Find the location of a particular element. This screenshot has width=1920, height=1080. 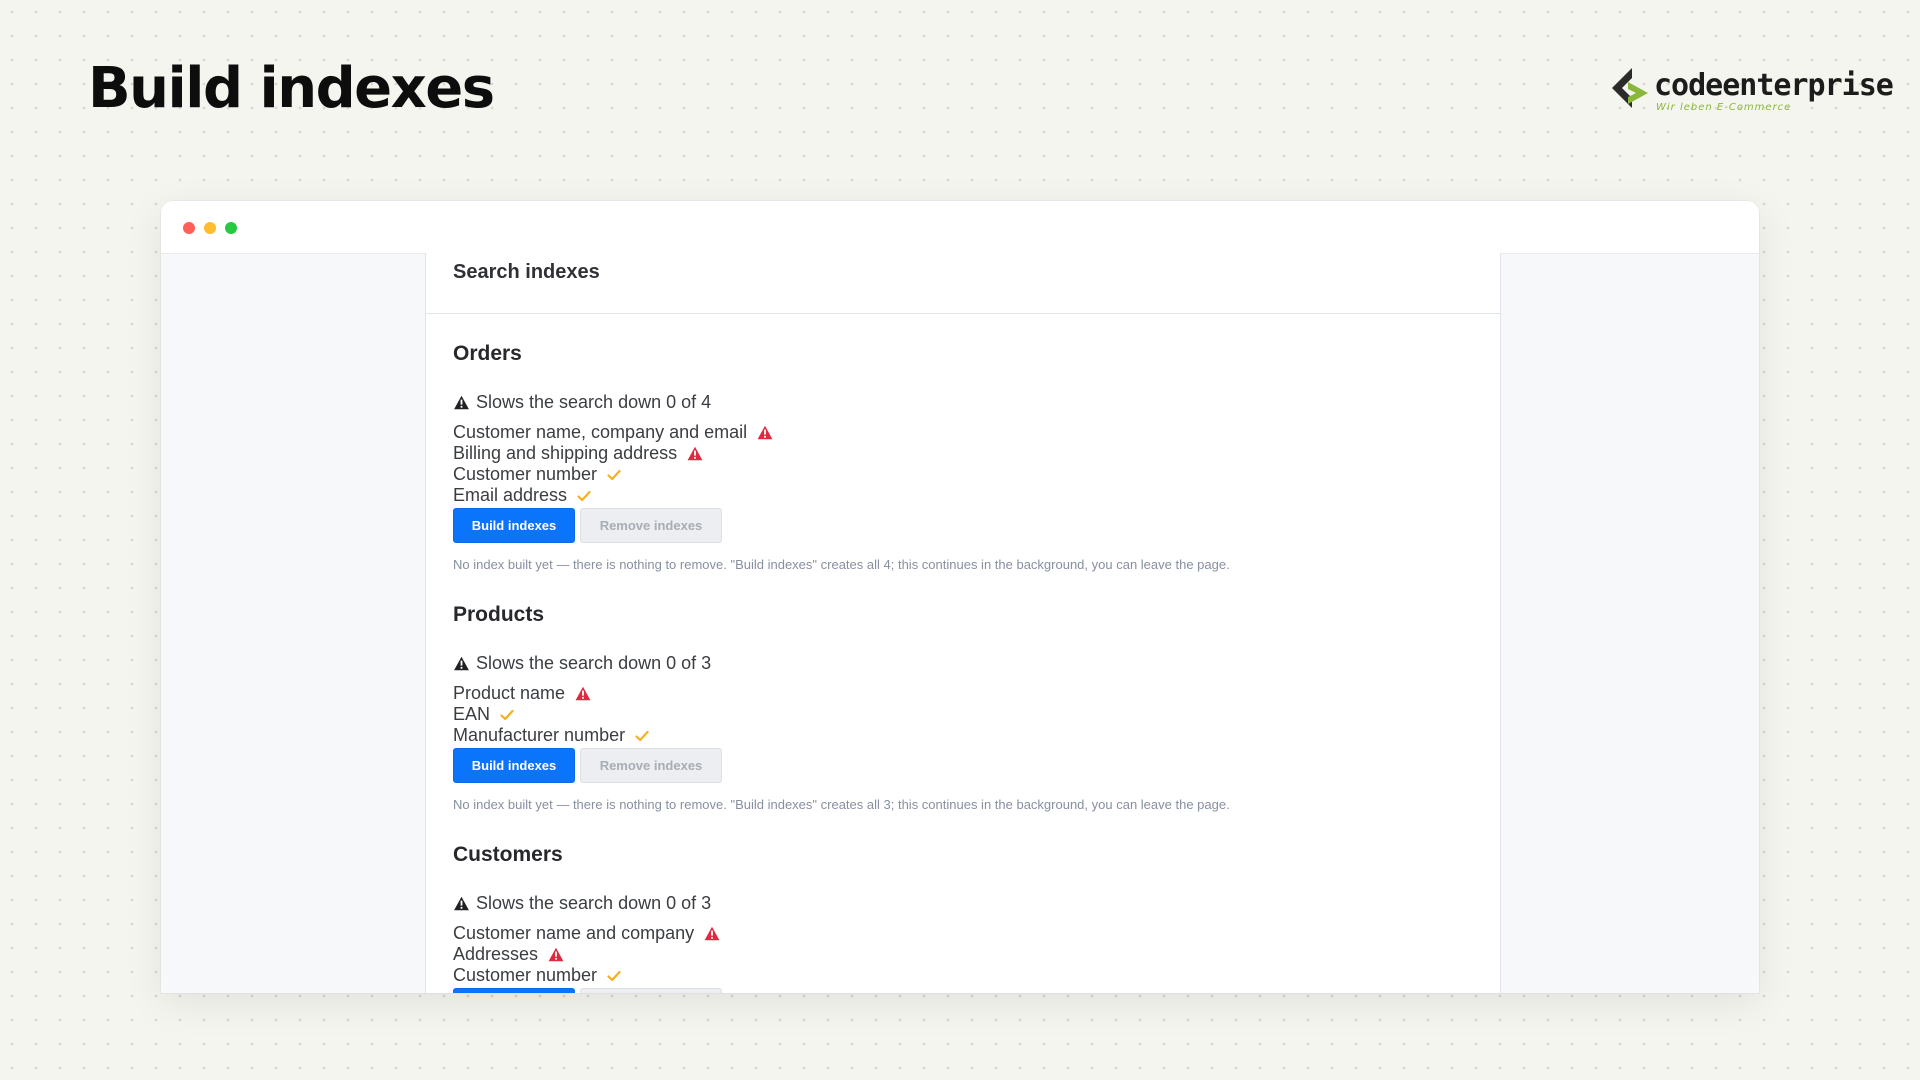

index-field-label: Customer name, company and email is located at coordinates (600, 432).